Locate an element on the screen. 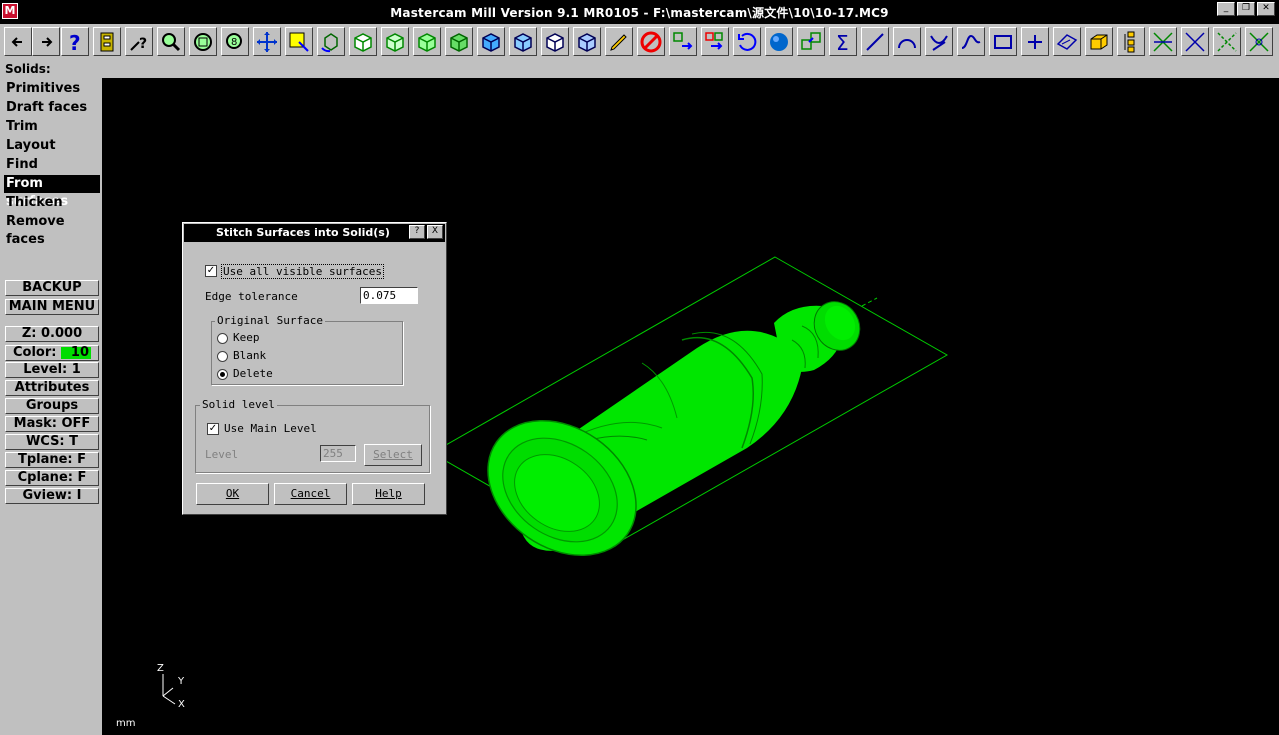  arc-icon is located at coordinates (907, 41).